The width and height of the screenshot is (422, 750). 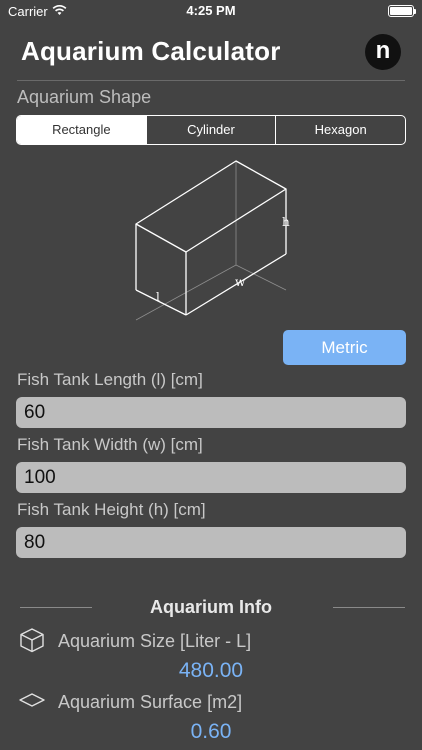 I want to click on aquarium-size-label: Aquarium Size [Liter - L], so click(x=155, y=641).